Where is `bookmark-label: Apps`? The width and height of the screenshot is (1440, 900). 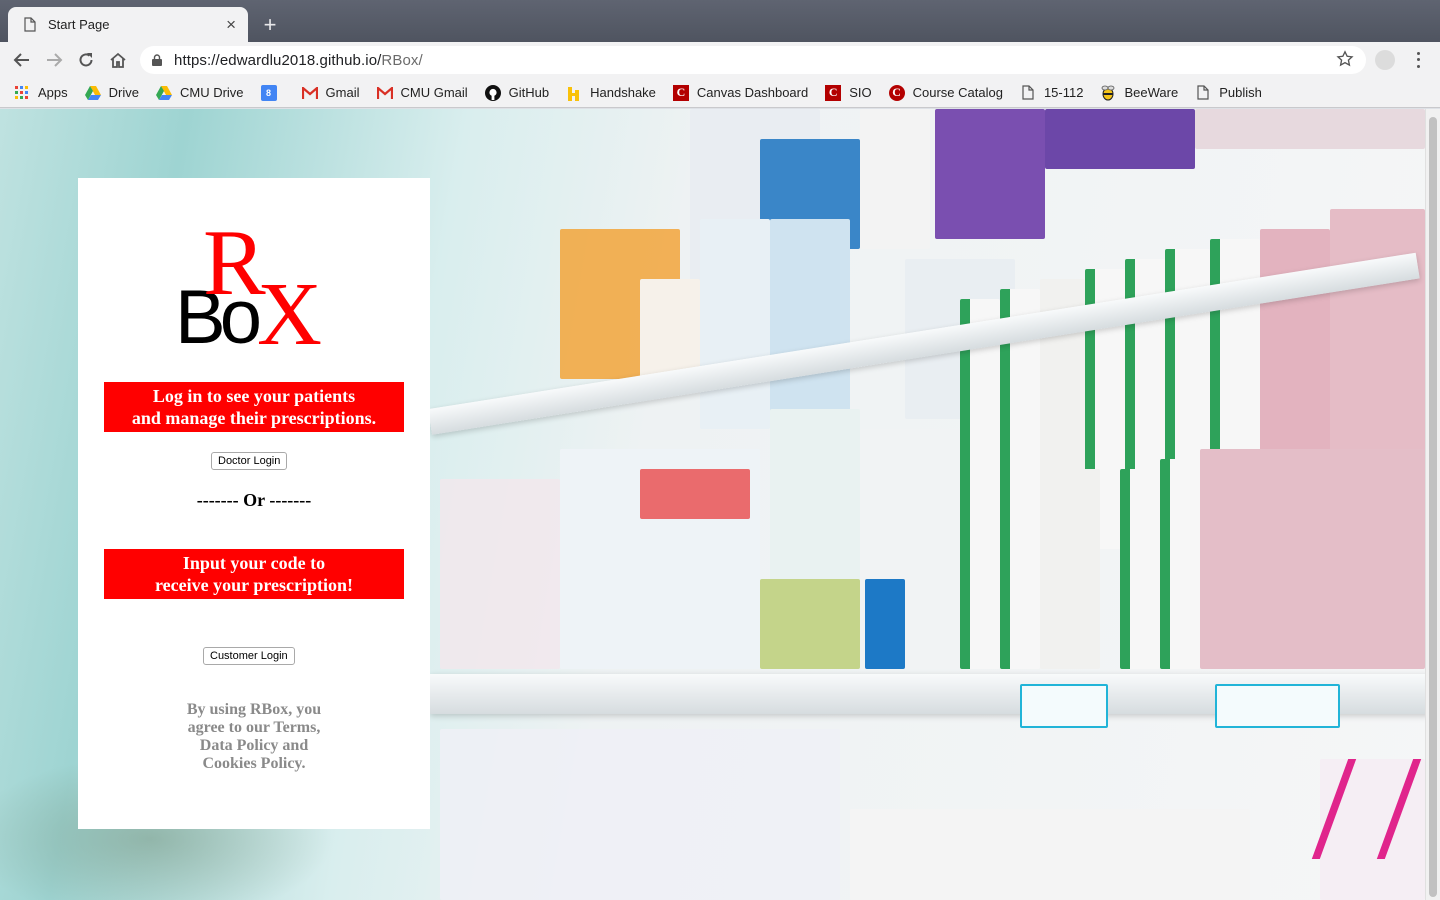 bookmark-label: Apps is located at coordinates (53, 92).